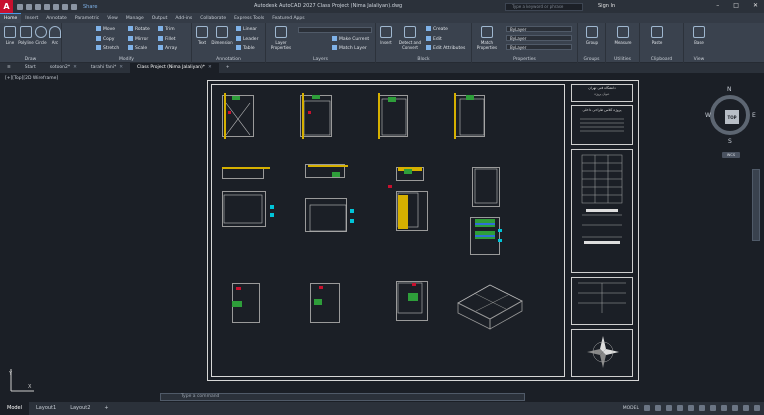 This screenshot has width=764, height=415. I want to click on group-tool: Group, so click(592, 35).